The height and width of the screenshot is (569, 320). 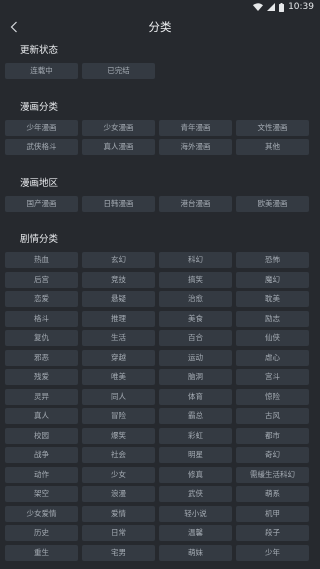 I want to click on tag-chip-plot: 轻小说, so click(x=195, y=513).